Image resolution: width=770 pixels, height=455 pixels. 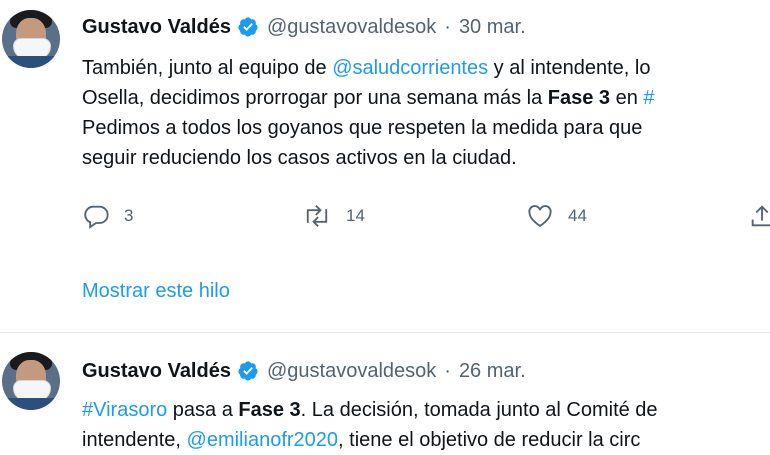 What do you see at coordinates (410, 68) in the screenshot?
I see `mention-link: @saludcorrientes` at bounding box center [410, 68].